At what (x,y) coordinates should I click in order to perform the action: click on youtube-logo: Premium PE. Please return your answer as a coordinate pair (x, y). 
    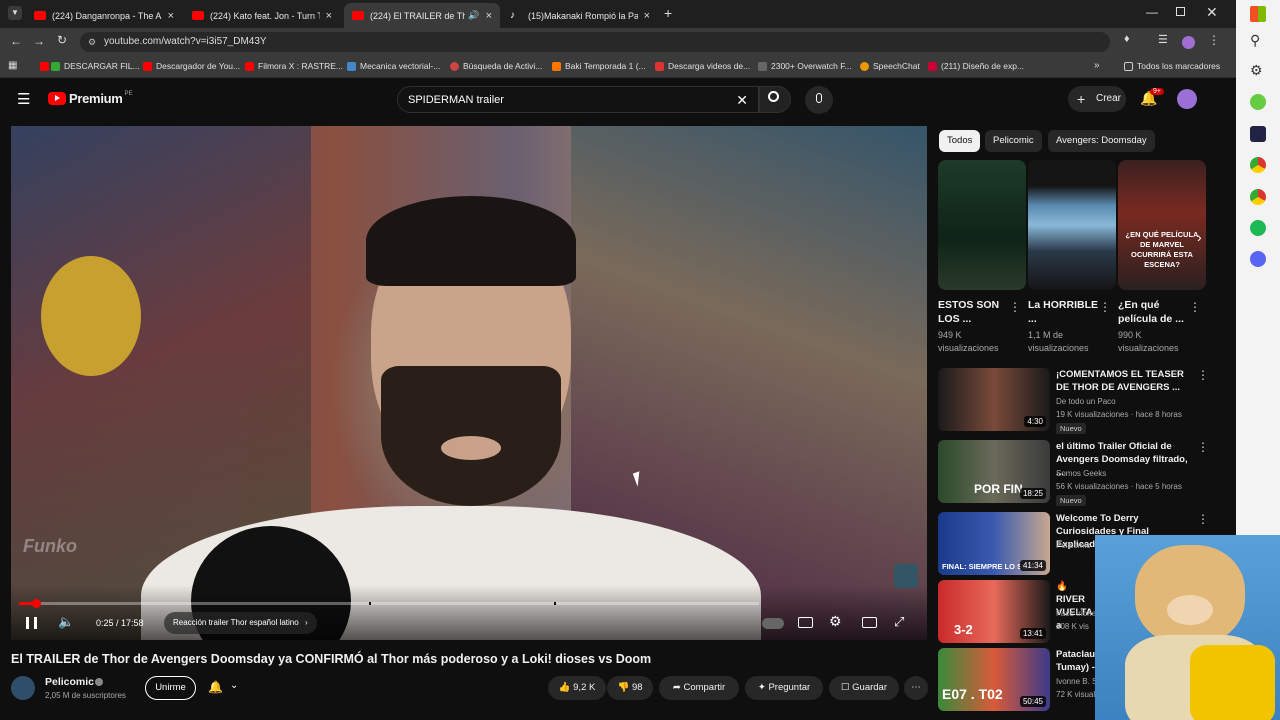
    Looking at the image, I should click on (90, 98).